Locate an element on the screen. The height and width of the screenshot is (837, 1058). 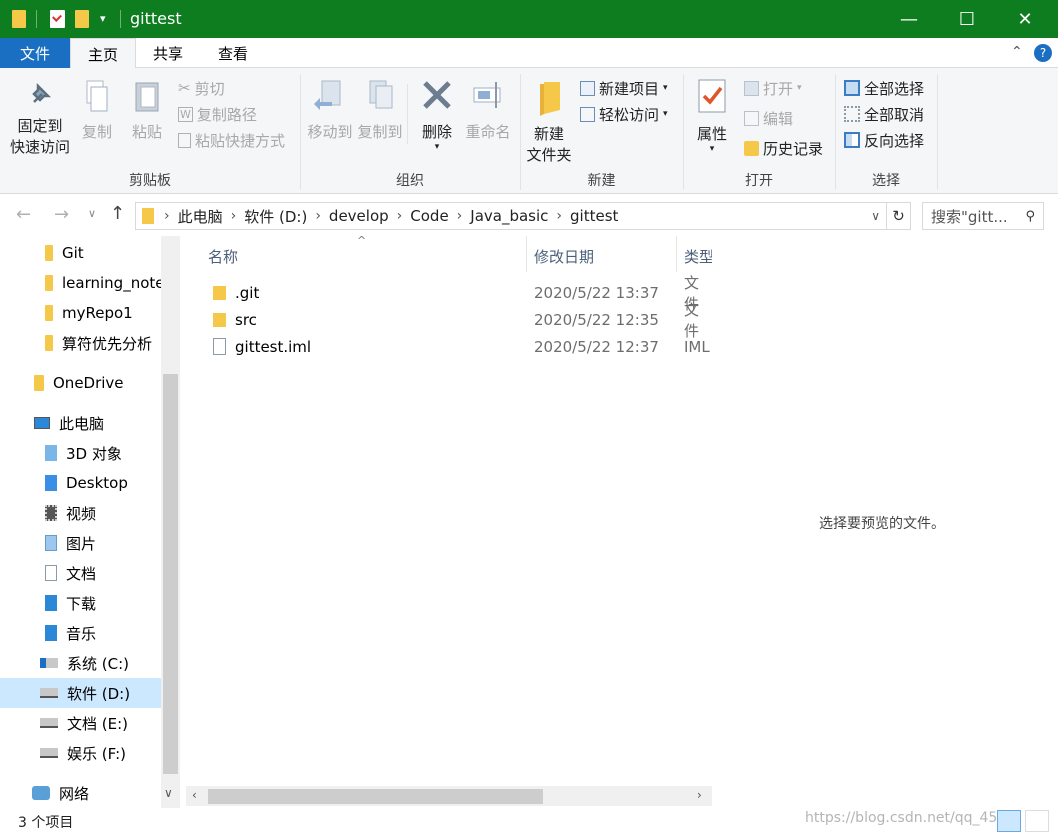
chevron-down-icon: ▾ is located at coordinates (665, 114).